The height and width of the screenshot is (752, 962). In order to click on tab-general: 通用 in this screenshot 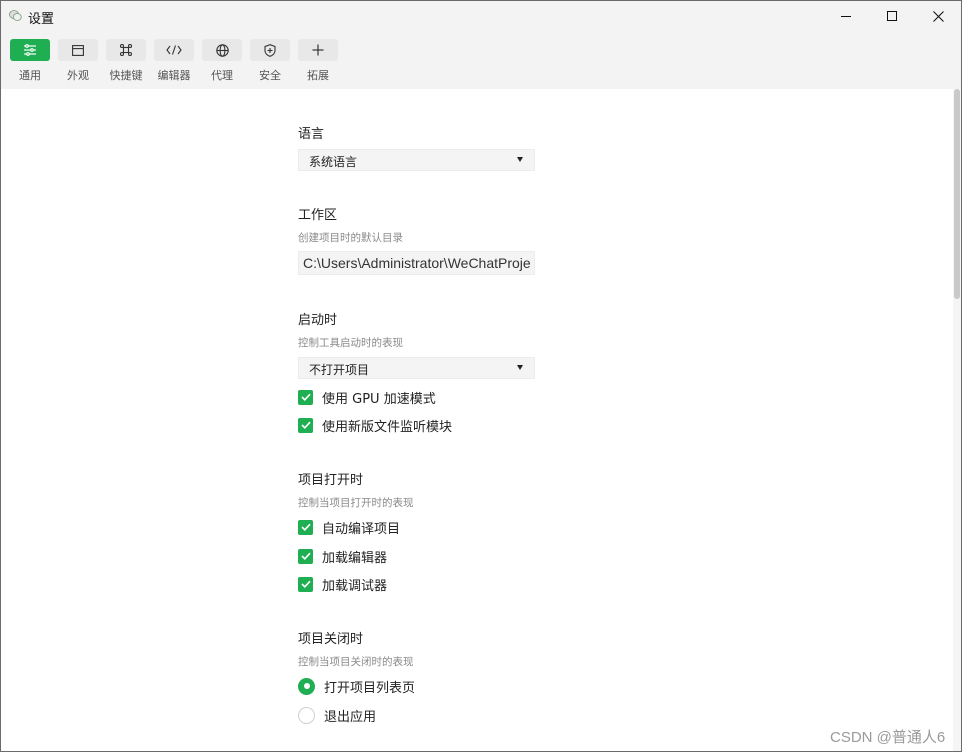, I will do `click(30, 62)`.